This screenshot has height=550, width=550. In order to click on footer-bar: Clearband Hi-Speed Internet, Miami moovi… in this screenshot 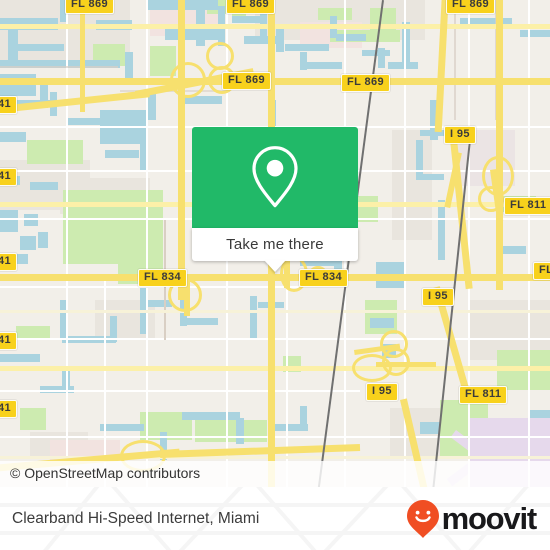, I will do `click(275, 518)`.